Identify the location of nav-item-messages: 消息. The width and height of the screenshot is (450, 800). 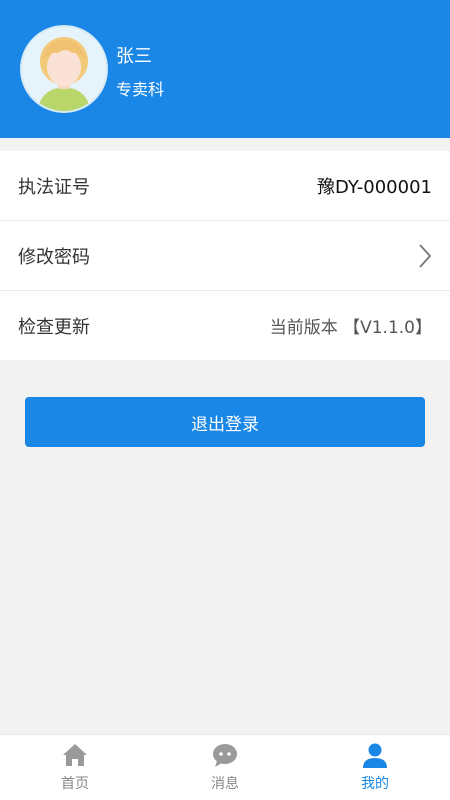
(225, 767).